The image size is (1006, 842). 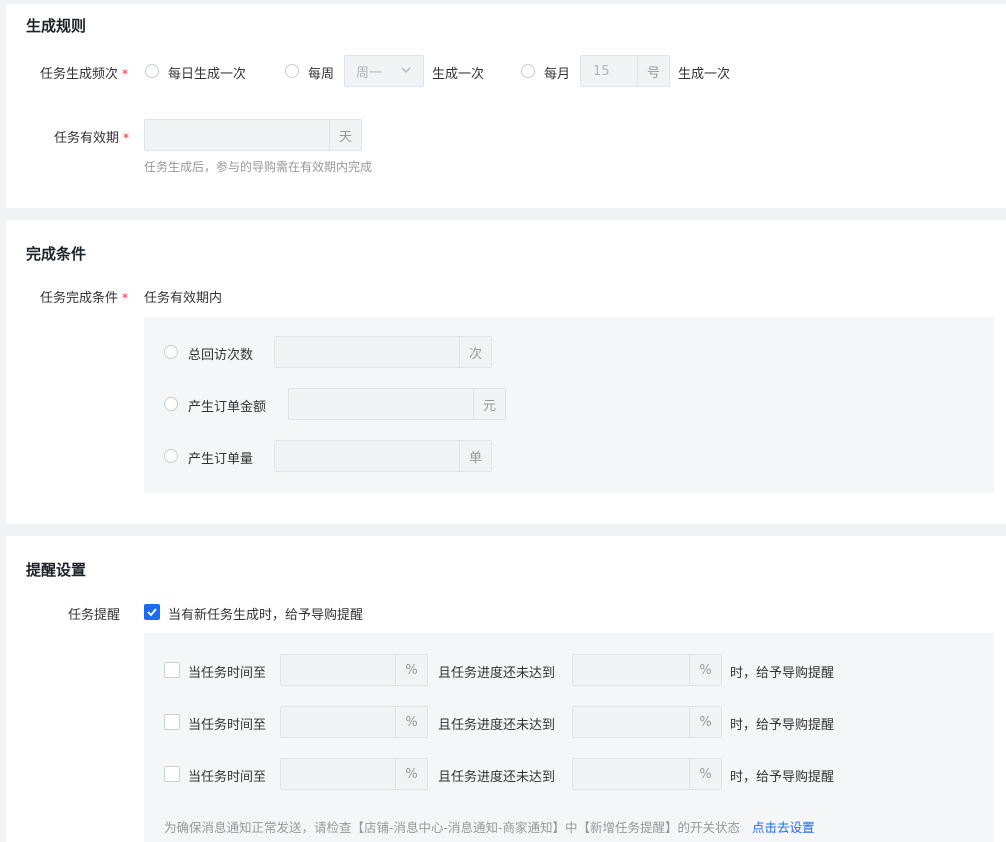 What do you see at coordinates (94, 615) in the screenshot?
I see `remind-label: 任务提醒` at bounding box center [94, 615].